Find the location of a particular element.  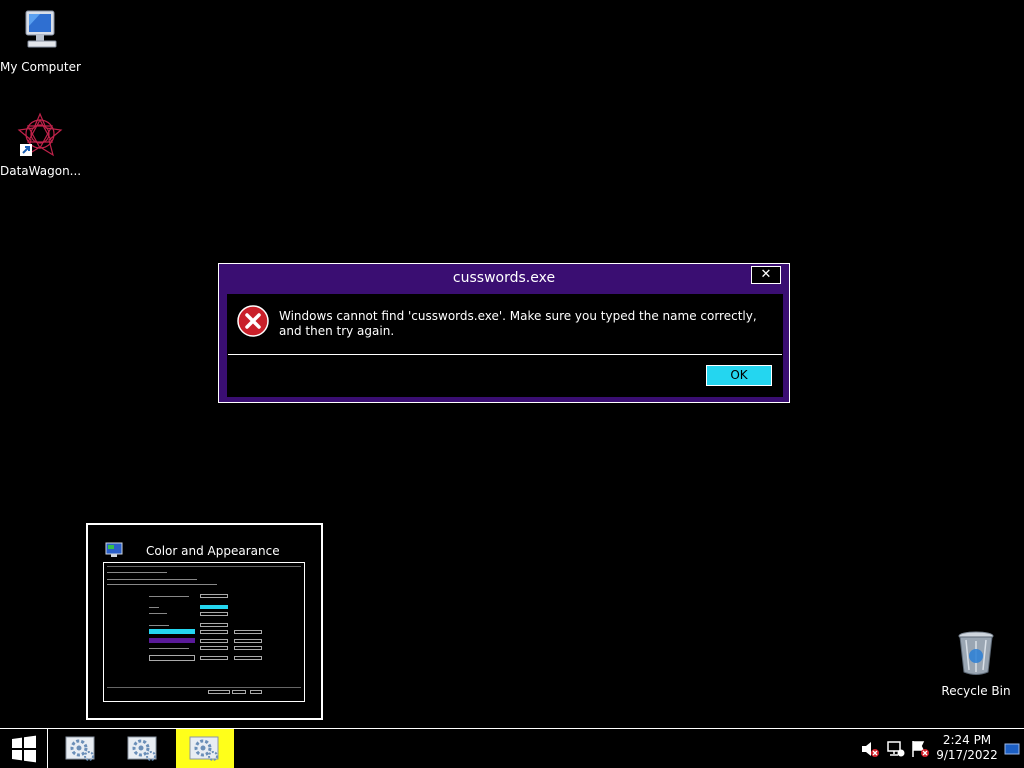

color-appearance-icon is located at coordinates (114, 549).